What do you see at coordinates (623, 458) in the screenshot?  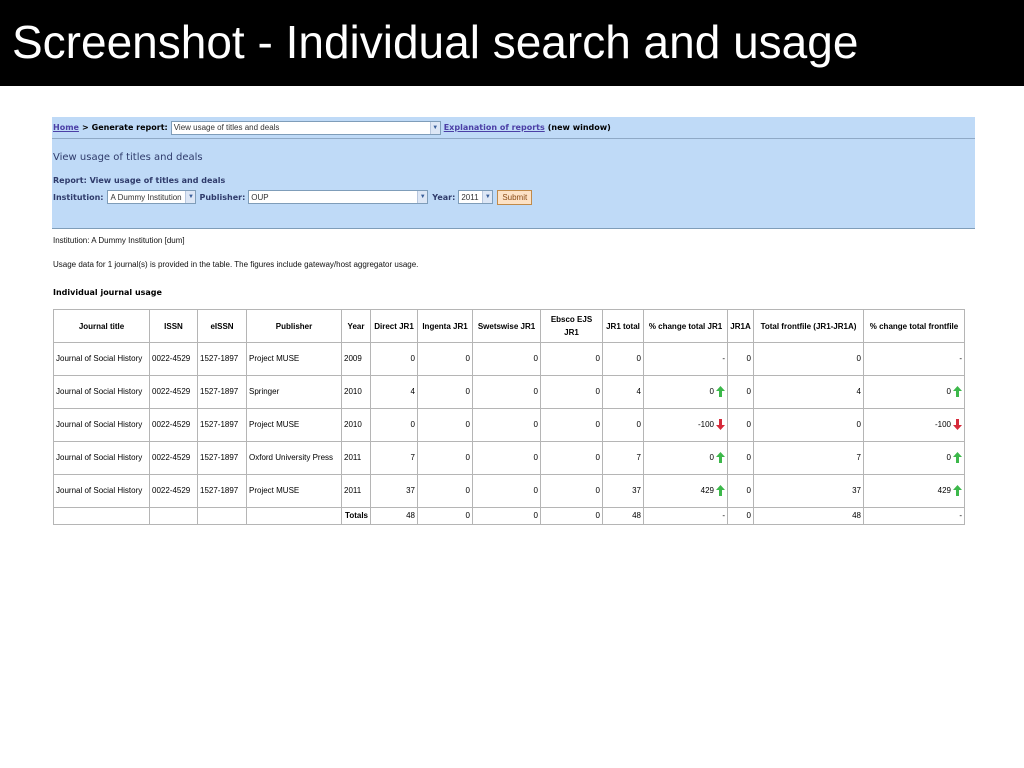 I see `cell-jr1-total: 7` at bounding box center [623, 458].